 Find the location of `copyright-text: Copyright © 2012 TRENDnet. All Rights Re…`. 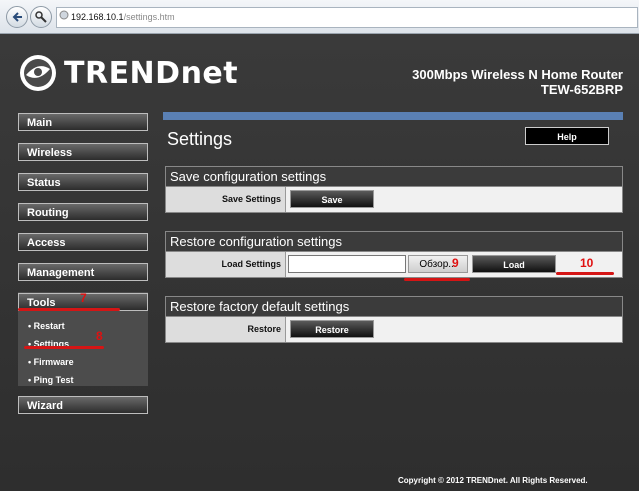

copyright-text: Copyright © 2012 TRENDnet. All Rights Re… is located at coordinates (493, 480).